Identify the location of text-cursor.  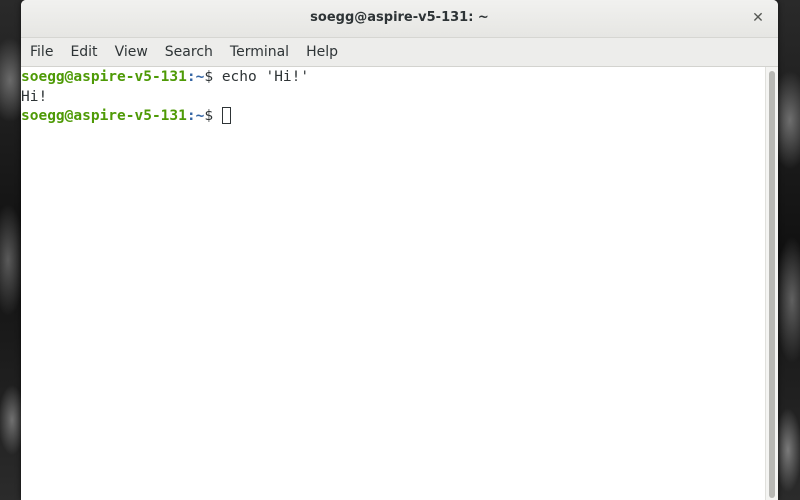
(226, 115).